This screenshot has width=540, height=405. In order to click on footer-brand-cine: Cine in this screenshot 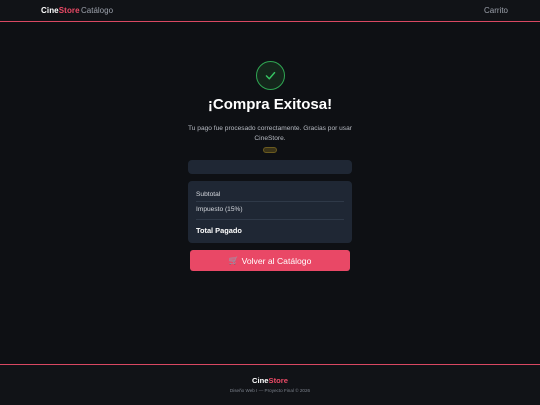, I will do `click(260, 380)`.